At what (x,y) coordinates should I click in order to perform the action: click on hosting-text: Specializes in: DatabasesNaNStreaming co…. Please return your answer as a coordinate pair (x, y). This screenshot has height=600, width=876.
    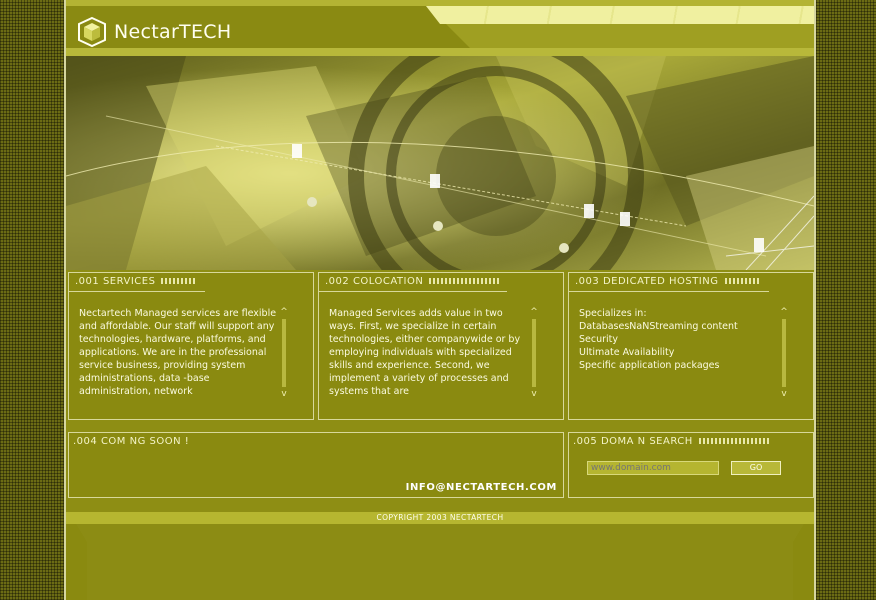
    Looking at the image, I should click on (679, 339).